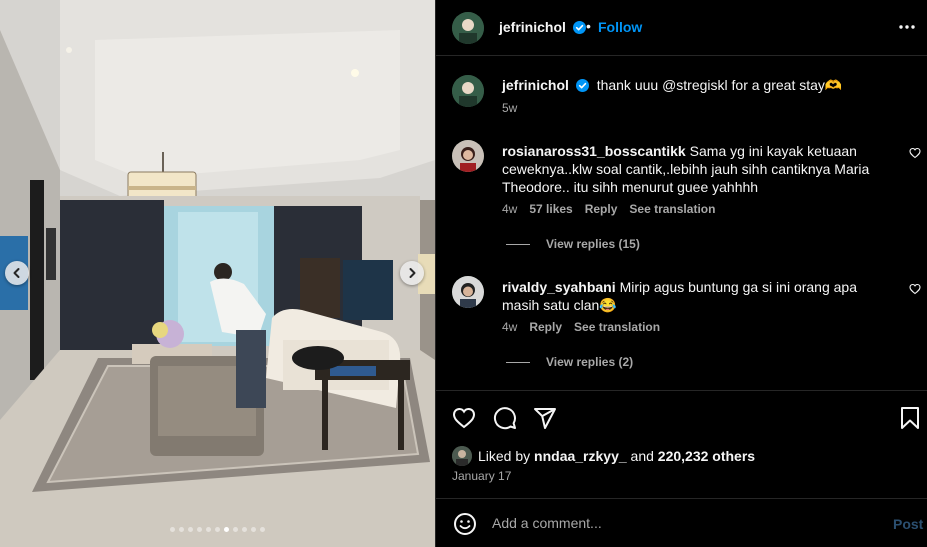 Image resolution: width=927 pixels, height=547 pixels. What do you see at coordinates (464, 418) in the screenshot?
I see `like-heart-icon` at bounding box center [464, 418].